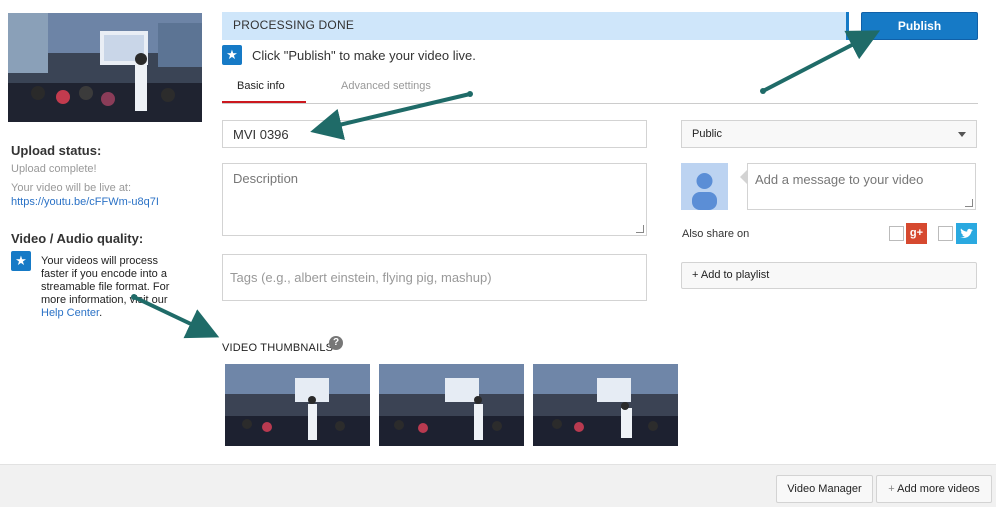 This screenshot has height=507, width=996. I want to click on arrow-to-publish, so click(821, 61).